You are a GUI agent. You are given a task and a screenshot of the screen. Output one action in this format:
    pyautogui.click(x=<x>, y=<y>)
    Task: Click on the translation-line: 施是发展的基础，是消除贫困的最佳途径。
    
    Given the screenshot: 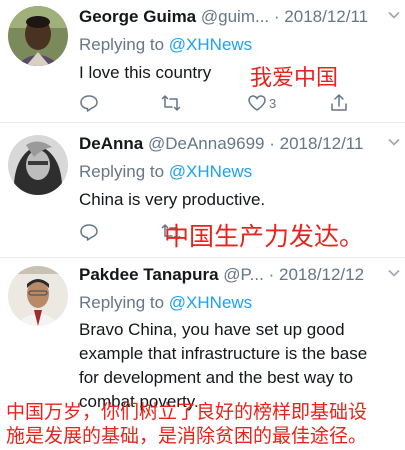 What is the action you would take?
    pyautogui.click(x=187, y=436)
    